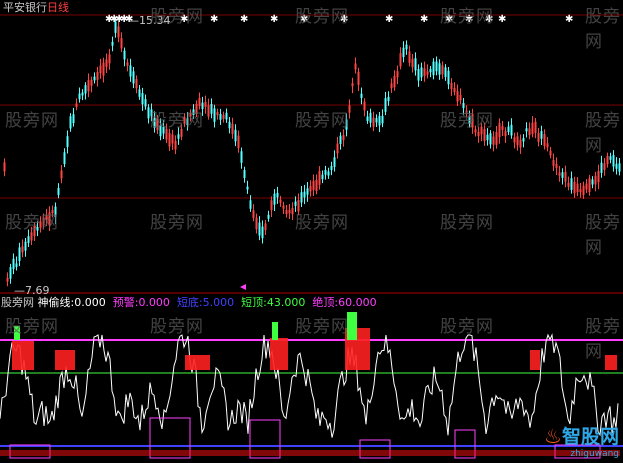  I want to click on indicator-item-3-label: 短顶:, so click(254, 302).